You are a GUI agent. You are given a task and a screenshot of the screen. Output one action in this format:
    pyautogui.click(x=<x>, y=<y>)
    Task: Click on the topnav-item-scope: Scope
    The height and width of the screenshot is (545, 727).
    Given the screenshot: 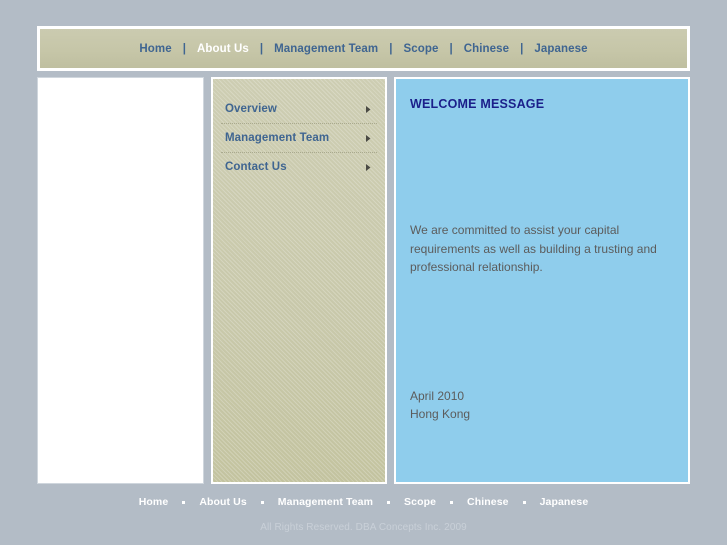 What is the action you would take?
    pyautogui.click(x=420, y=49)
    